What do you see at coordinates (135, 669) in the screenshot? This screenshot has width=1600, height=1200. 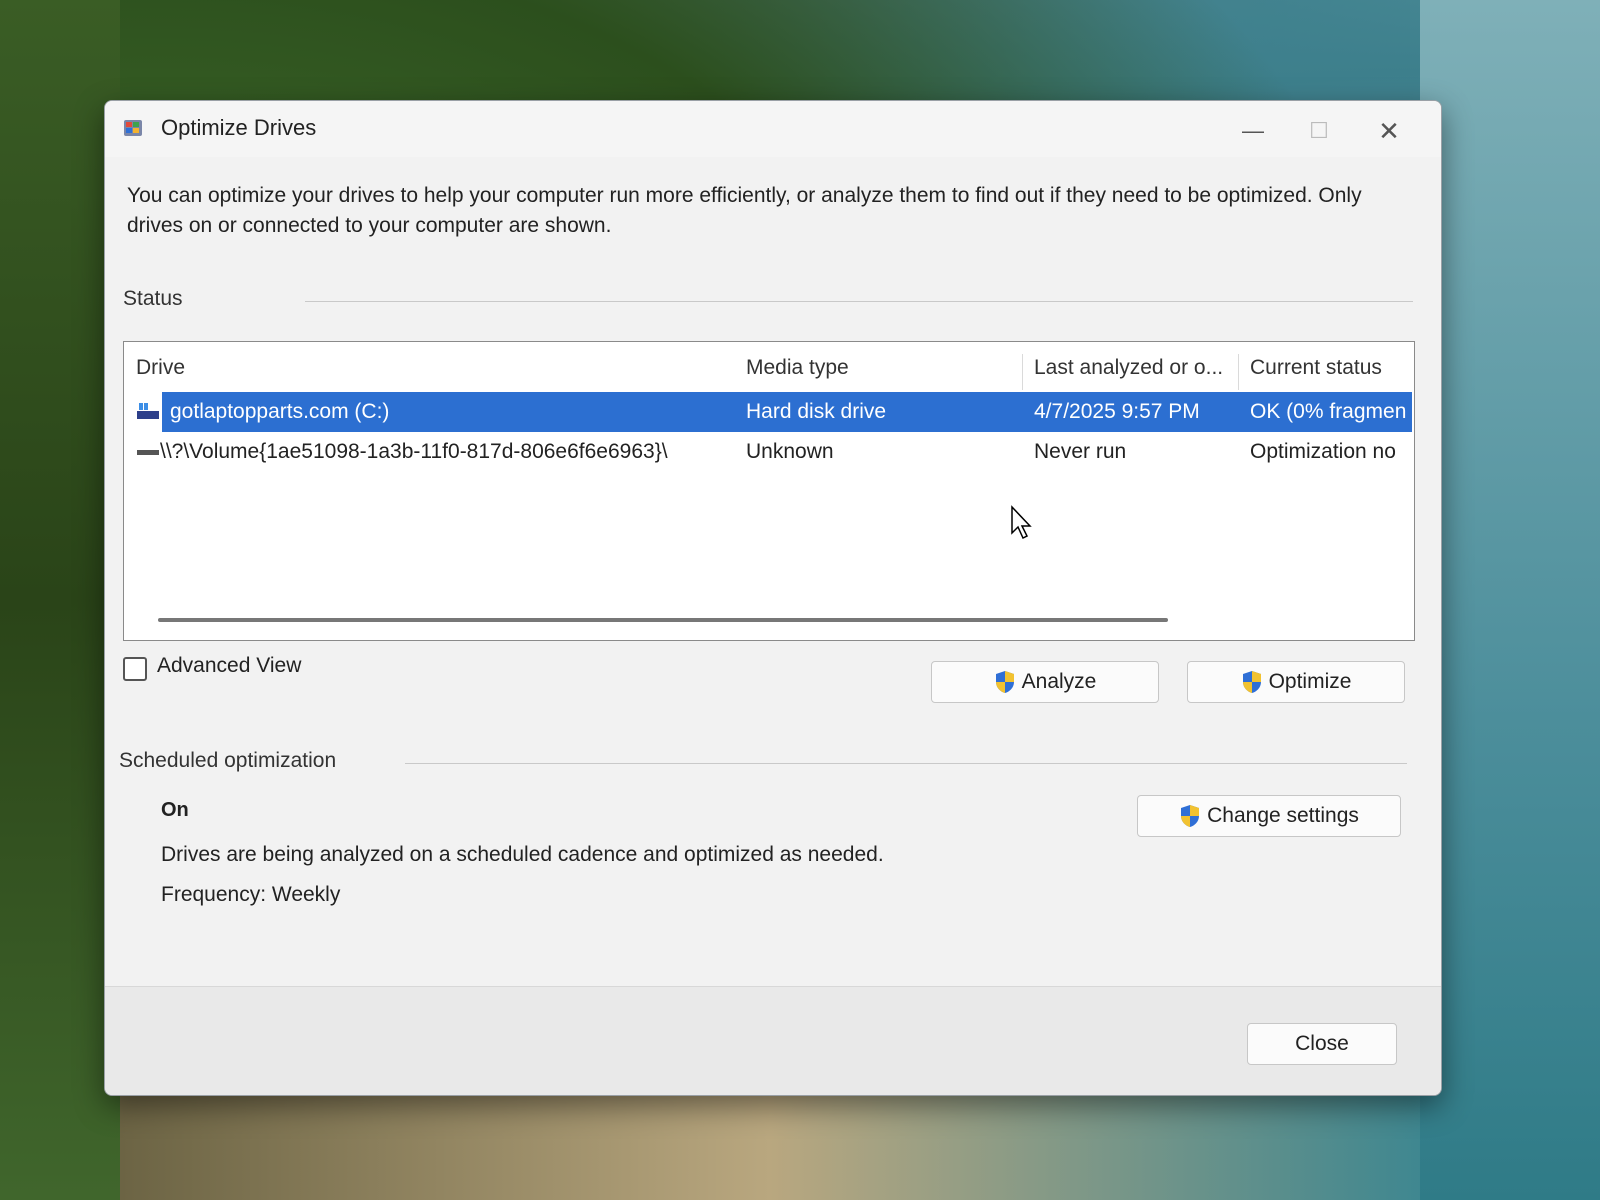 I see `advanced-view-checkbox` at bounding box center [135, 669].